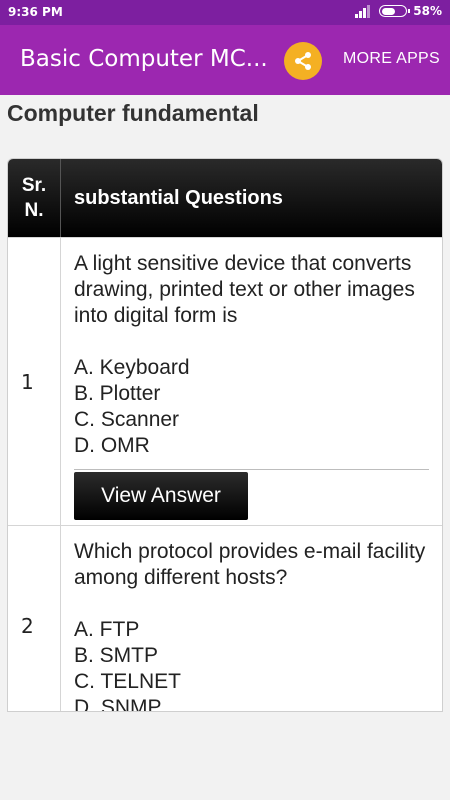  I want to click on options-list: A. Keyboard B. Plotter C. Scanner D. OMR, so click(251, 407).